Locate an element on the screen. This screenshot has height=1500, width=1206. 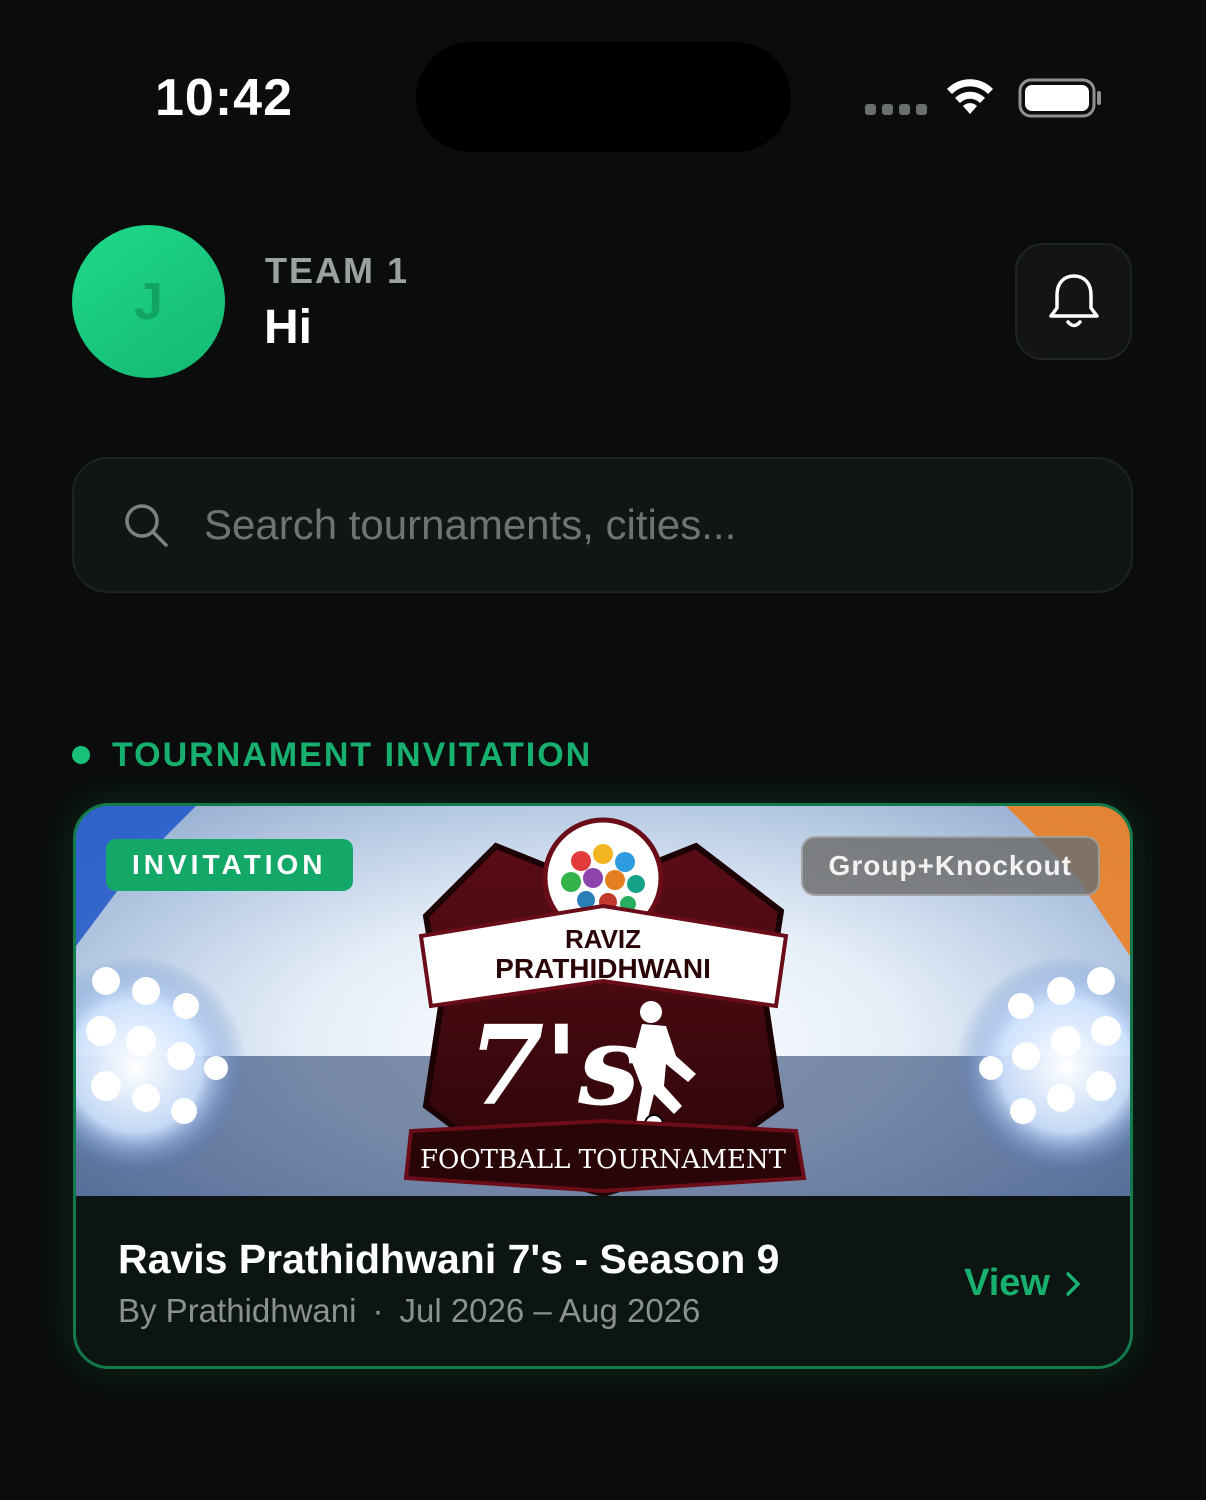
tournament-dates: Jul 2026 – Aug 2026 is located at coordinates (550, 1310).